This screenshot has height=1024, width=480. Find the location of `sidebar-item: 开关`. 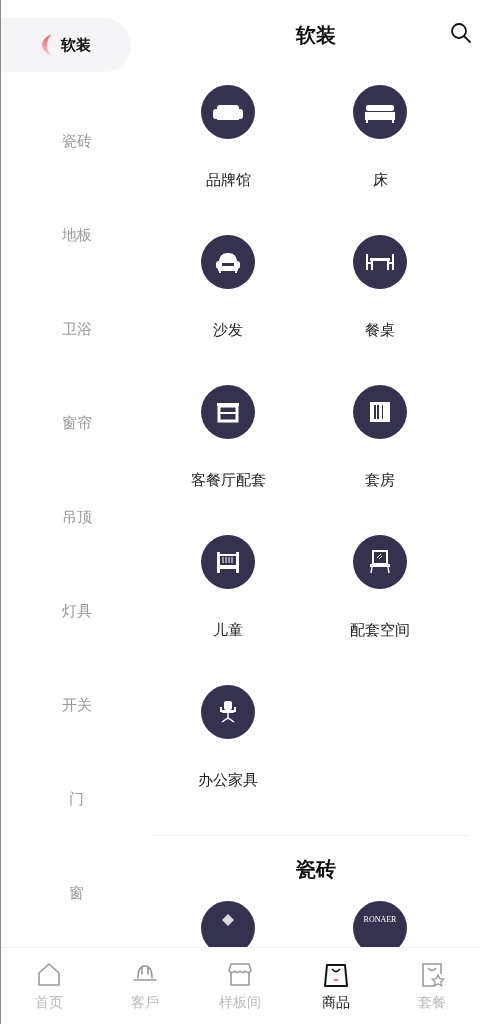

sidebar-item: 开关 is located at coordinates (76, 705).